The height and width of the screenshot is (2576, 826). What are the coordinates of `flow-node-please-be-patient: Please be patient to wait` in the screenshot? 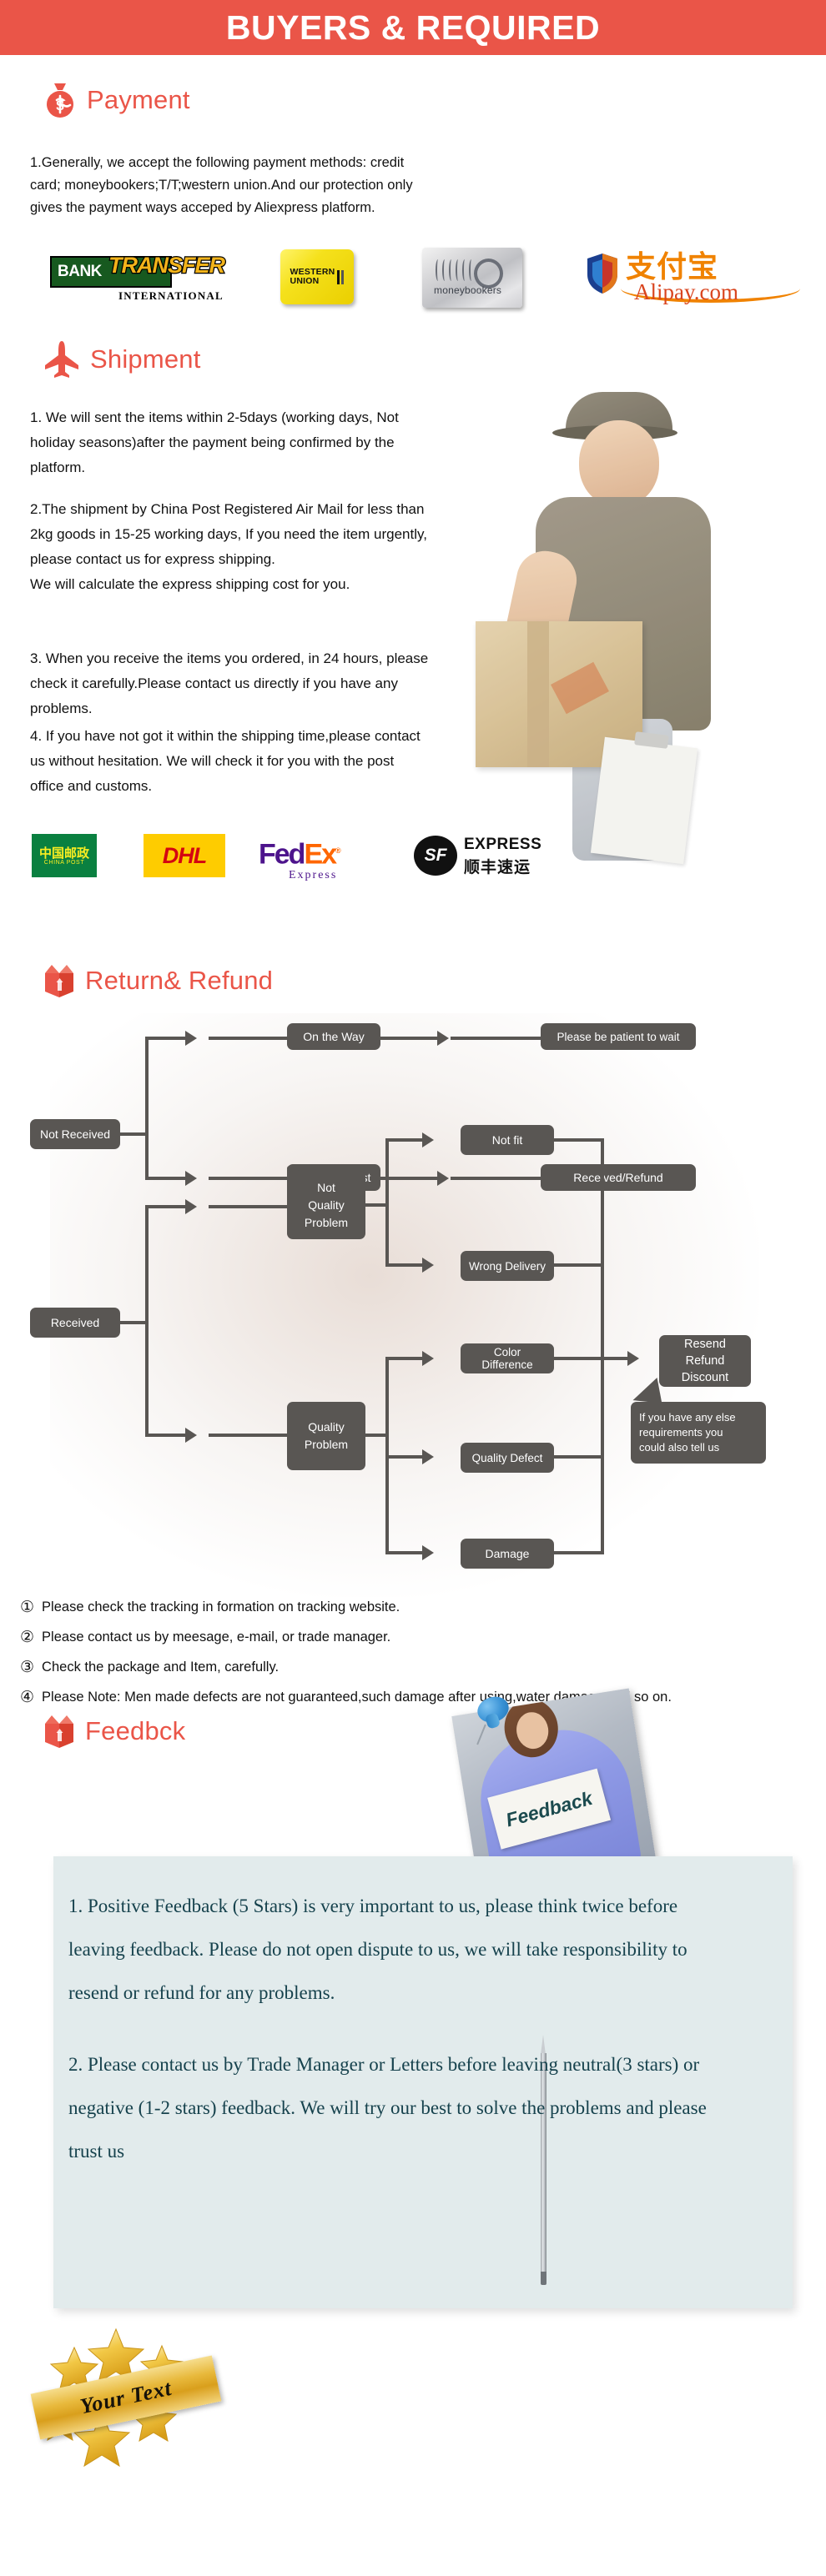 It's located at (619, 1036).